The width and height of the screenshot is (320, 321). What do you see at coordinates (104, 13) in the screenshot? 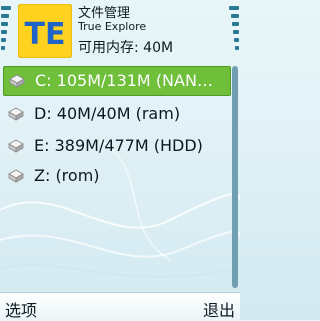
I see `app-title: 文件管理` at bounding box center [104, 13].